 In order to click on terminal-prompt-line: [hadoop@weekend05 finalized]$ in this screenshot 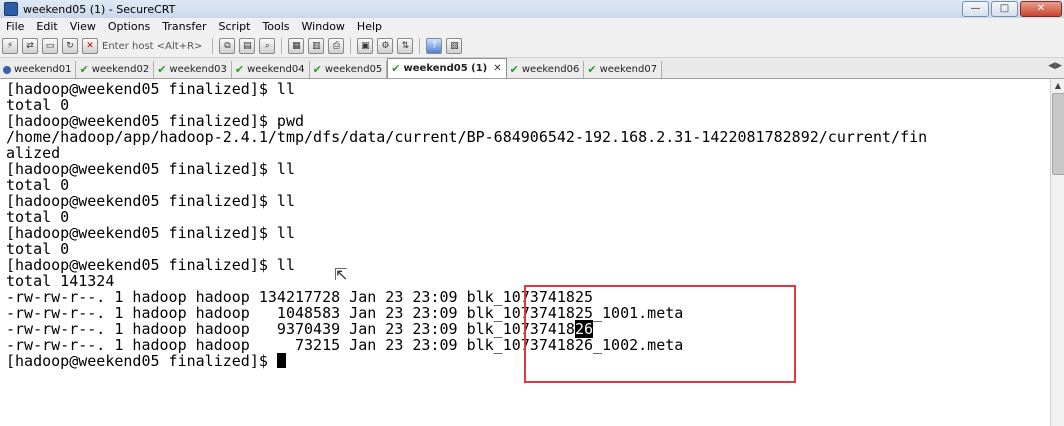, I will do `click(146, 361)`.